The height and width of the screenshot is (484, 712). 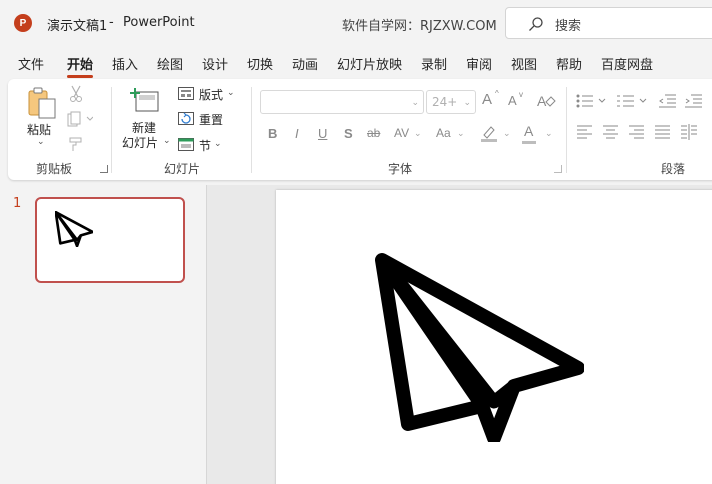 I want to click on section-icon, so click(x=186, y=144).